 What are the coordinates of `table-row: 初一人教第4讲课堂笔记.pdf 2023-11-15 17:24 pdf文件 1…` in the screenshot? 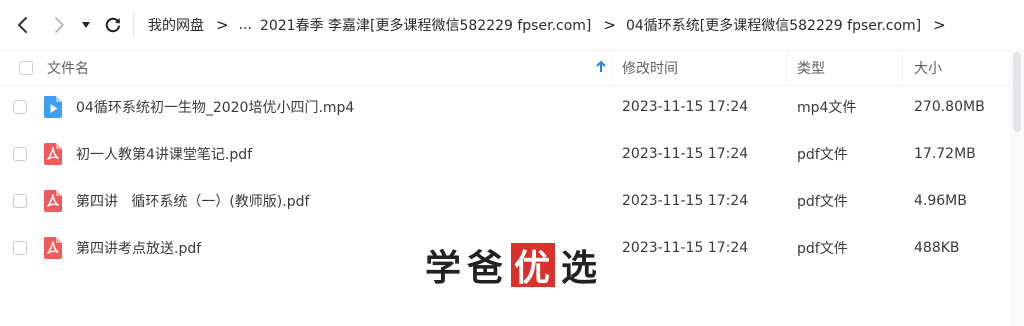 It's located at (505, 154).